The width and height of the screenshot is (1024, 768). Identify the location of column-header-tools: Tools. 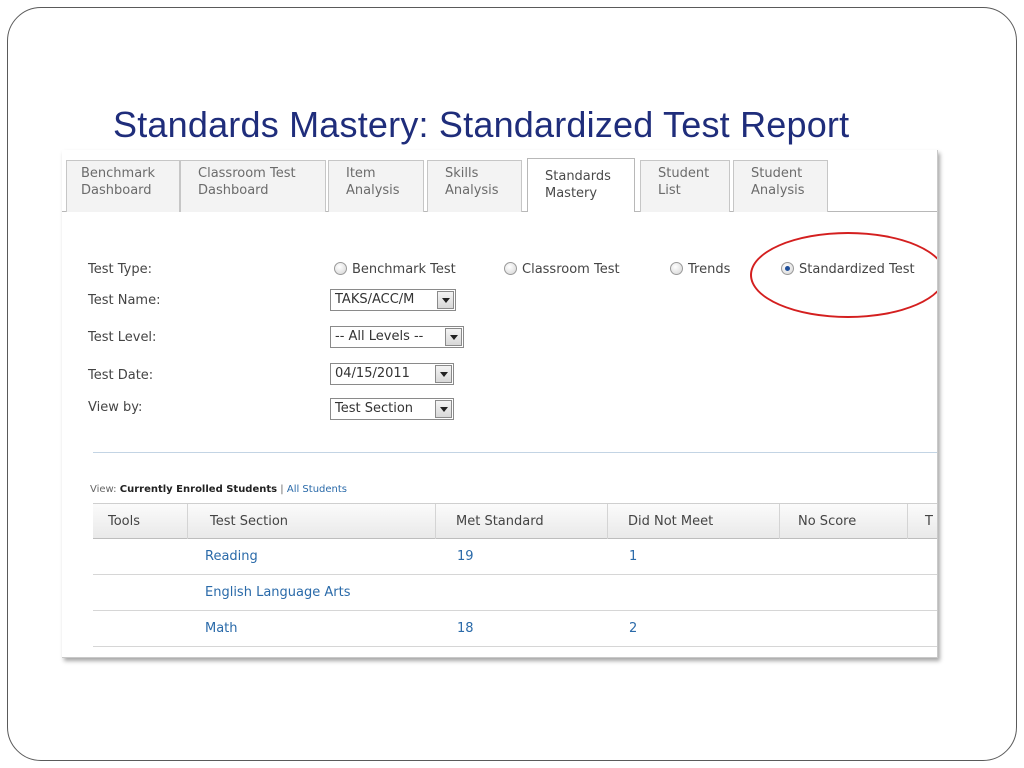
(140, 521).